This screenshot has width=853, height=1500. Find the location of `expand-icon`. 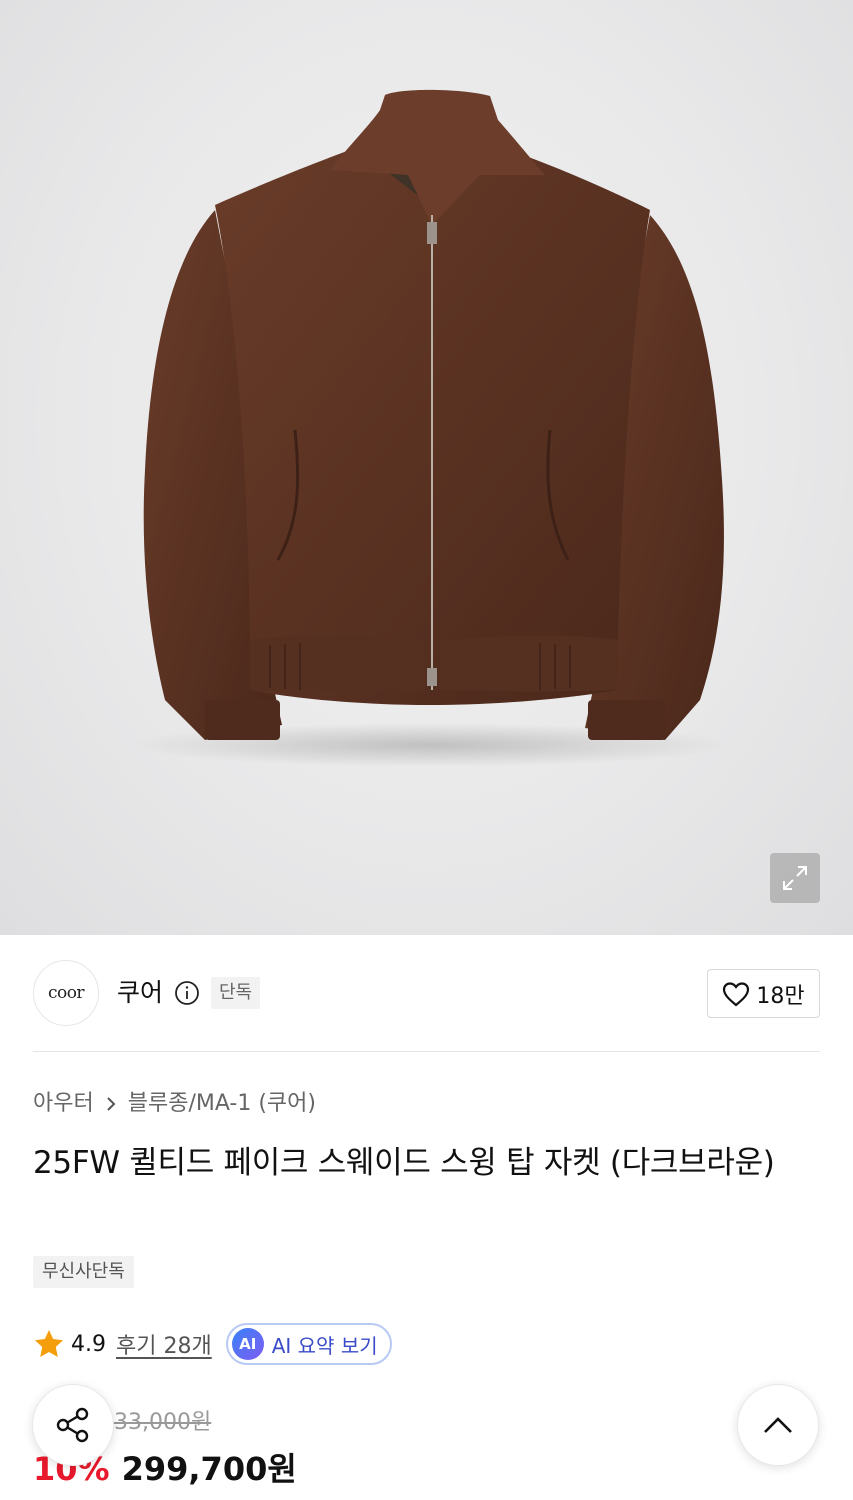

expand-icon is located at coordinates (795, 878).